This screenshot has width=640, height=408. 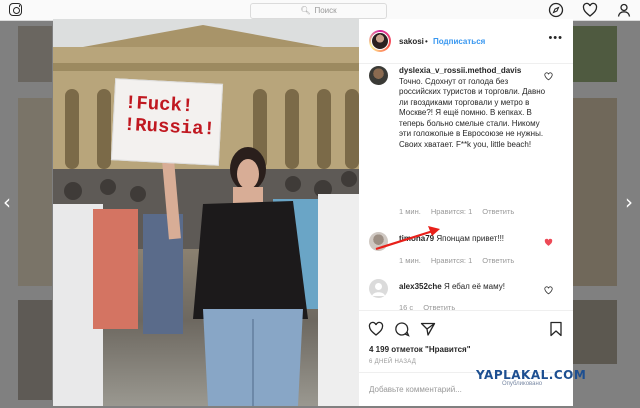 What do you see at coordinates (556, 10) in the screenshot?
I see `explore-compass-icon` at bounding box center [556, 10].